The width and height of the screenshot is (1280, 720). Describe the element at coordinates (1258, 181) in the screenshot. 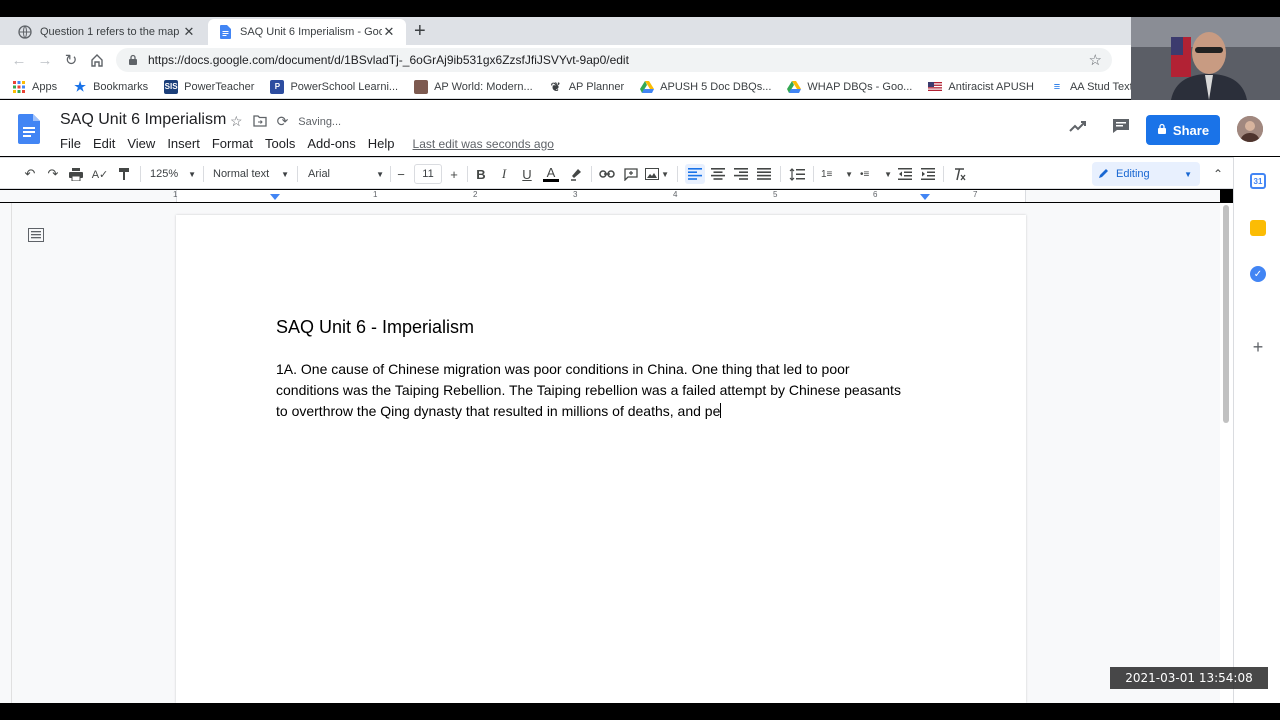

I see `calendar-icon: 31` at that location.